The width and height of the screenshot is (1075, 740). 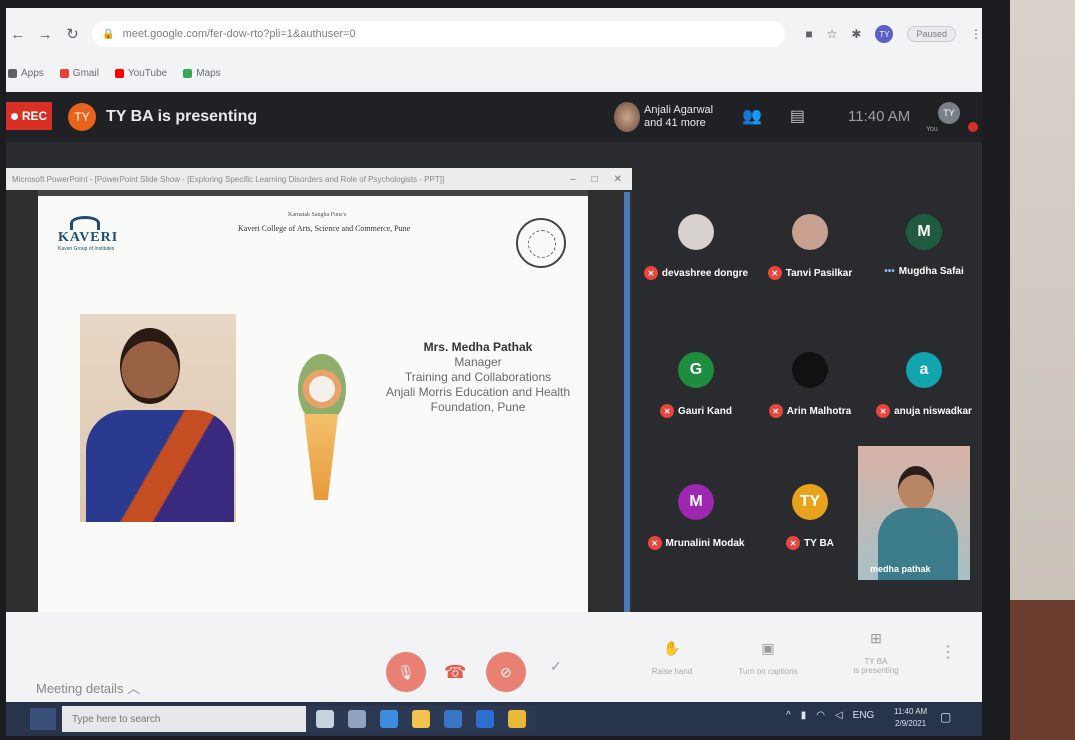 I want to click on battery-icon: ▮, so click(x=804, y=715).